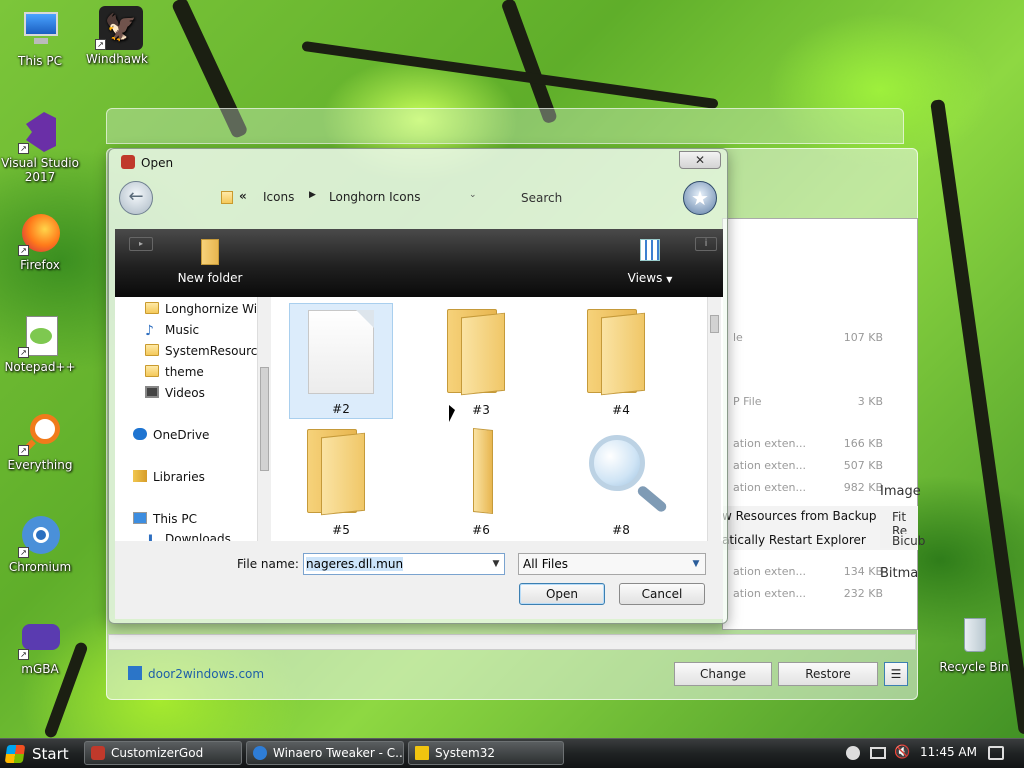  Describe the element at coordinates (808, 597) in the screenshot. I see `list-item: ation exten... 232 KB` at that location.